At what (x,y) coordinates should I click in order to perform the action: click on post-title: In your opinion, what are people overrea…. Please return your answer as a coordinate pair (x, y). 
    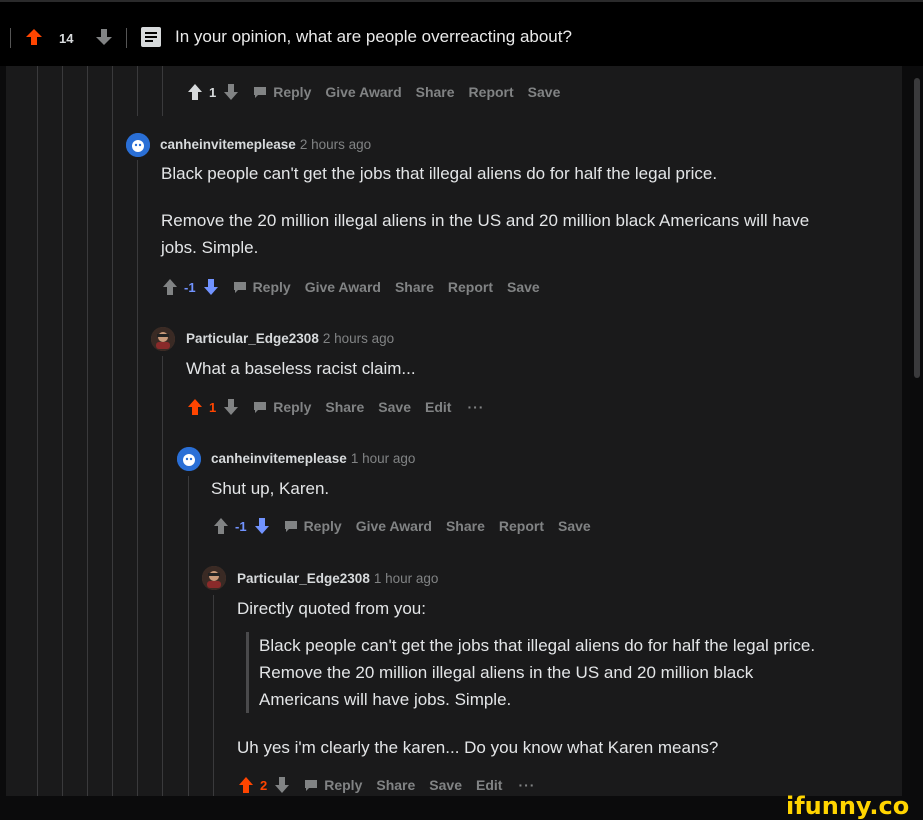
    Looking at the image, I should click on (373, 37).